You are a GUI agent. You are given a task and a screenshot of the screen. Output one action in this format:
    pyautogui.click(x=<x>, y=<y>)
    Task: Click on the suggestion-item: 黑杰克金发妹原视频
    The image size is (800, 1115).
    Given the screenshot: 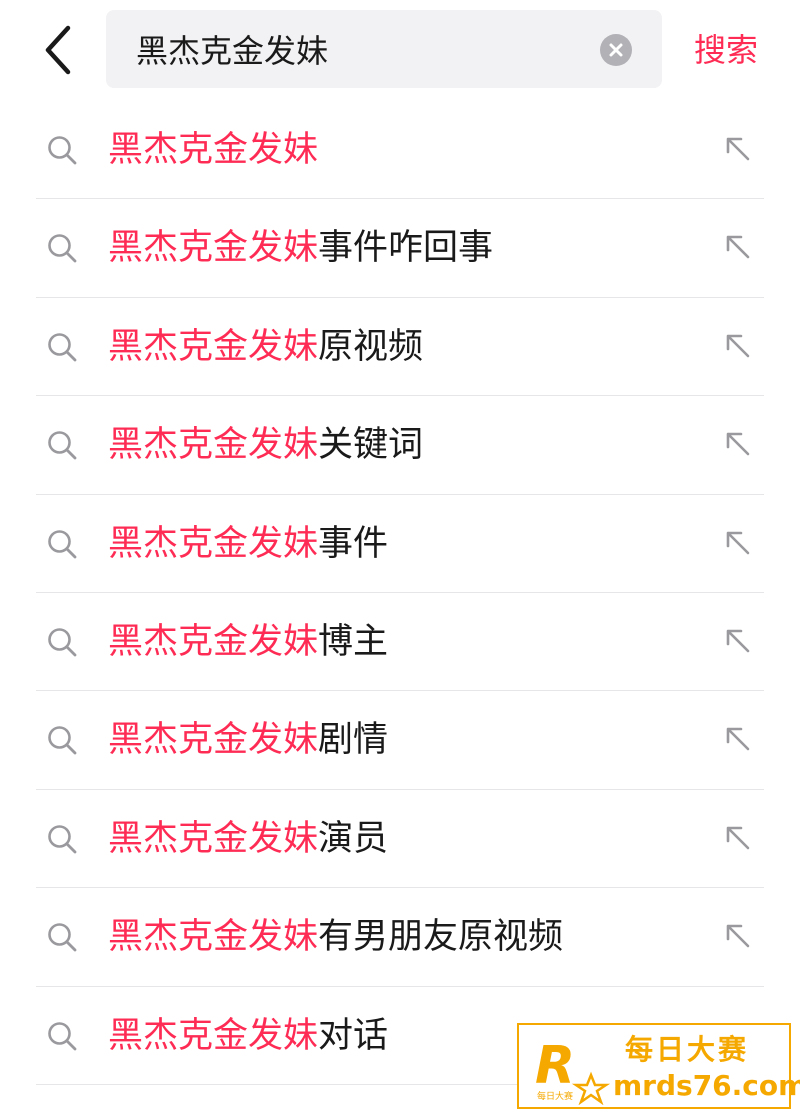 What is the action you would take?
    pyautogui.click(x=400, y=347)
    